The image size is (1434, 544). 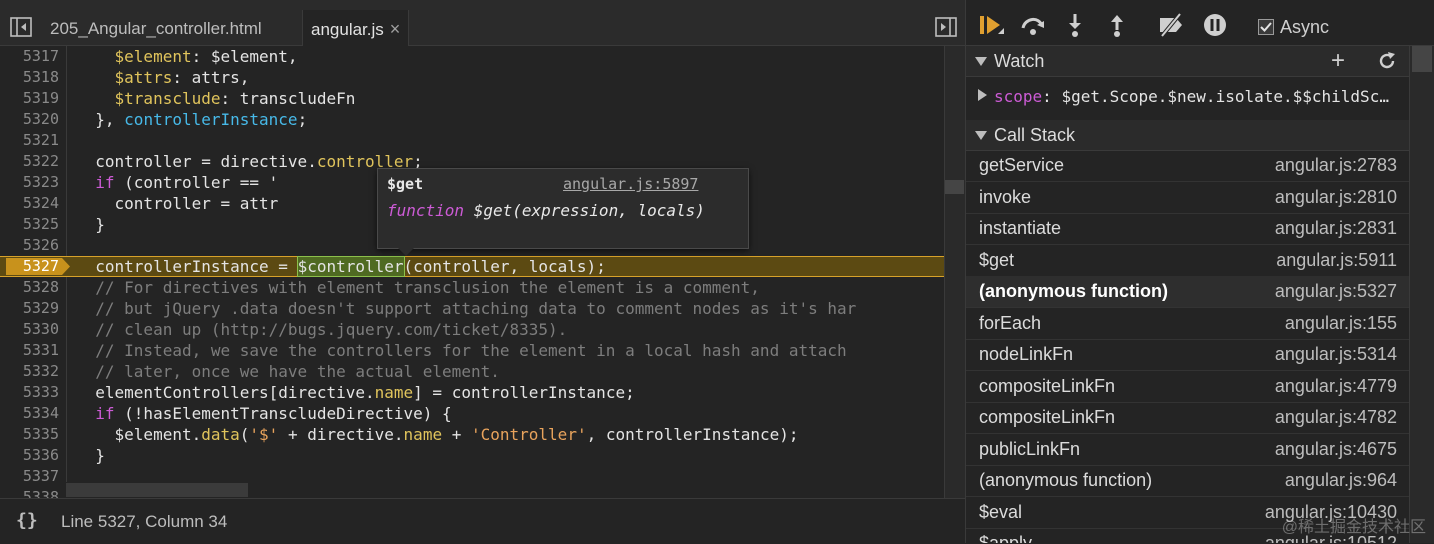 What do you see at coordinates (29, 308) in the screenshot?
I see `line-number: 5329` at bounding box center [29, 308].